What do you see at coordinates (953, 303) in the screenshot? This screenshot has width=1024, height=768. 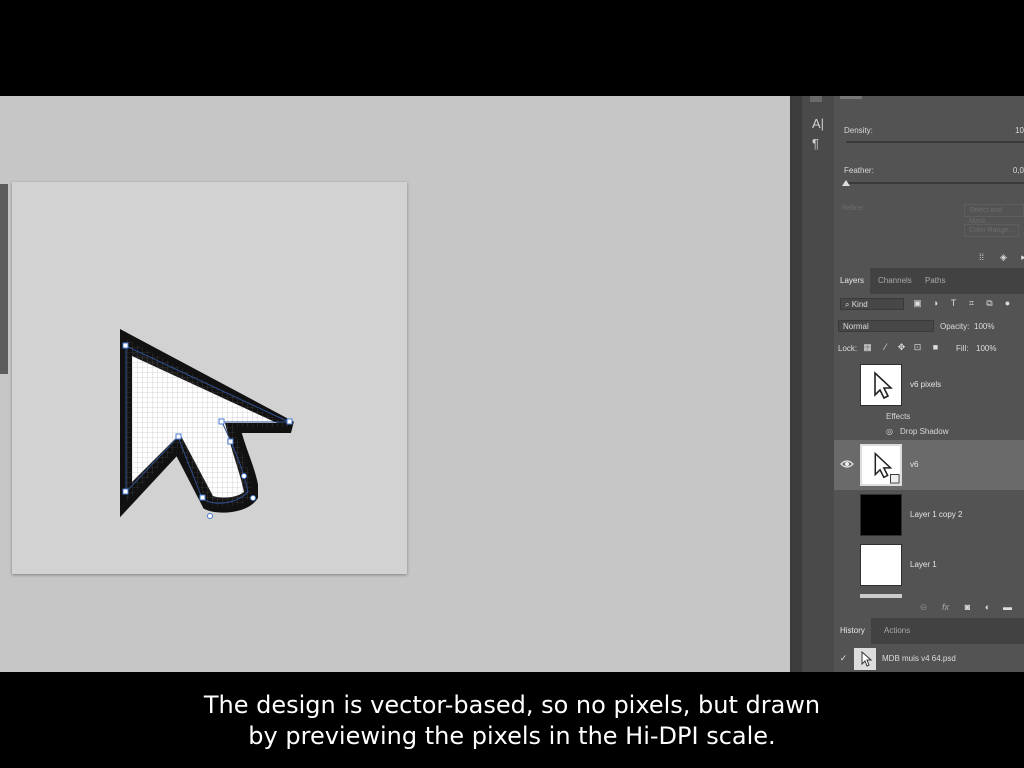 I see `type-filter-icon: T` at bounding box center [953, 303].